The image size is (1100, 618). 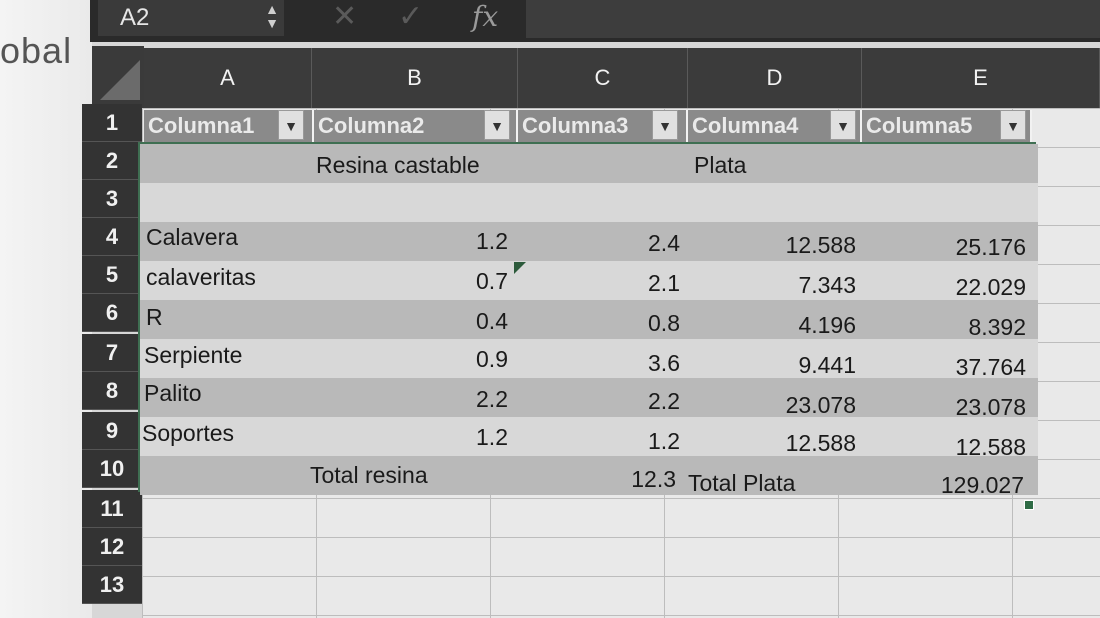 I want to click on column-header-a: A, so click(x=228, y=78).